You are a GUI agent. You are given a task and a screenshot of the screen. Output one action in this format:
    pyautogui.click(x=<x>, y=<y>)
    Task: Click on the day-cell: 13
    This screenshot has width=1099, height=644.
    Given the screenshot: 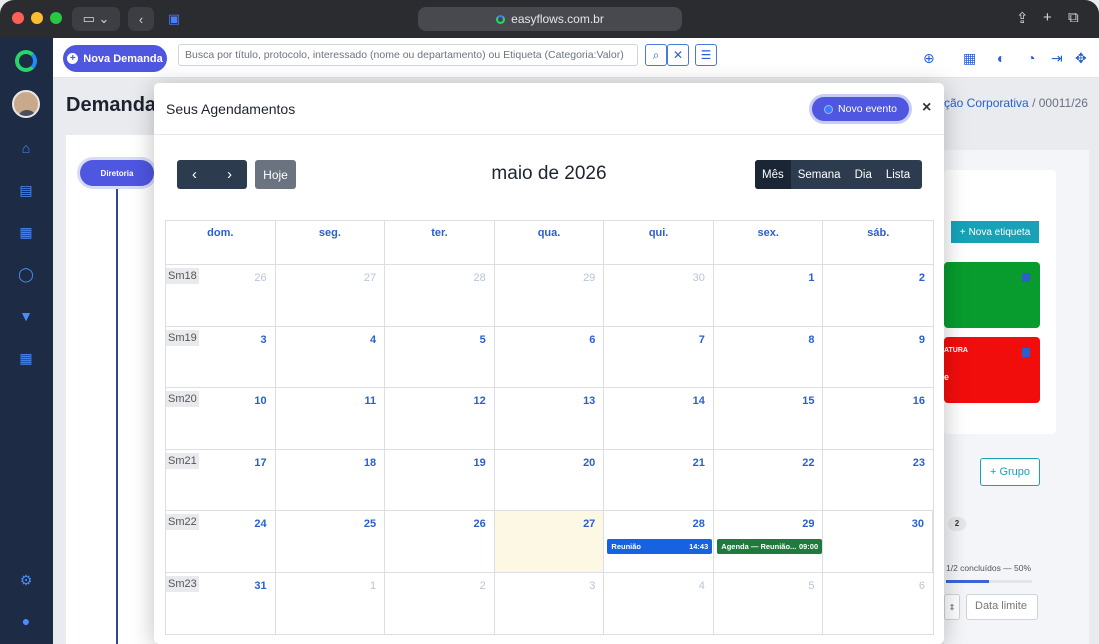 What is the action you would take?
    pyautogui.click(x=550, y=418)
    